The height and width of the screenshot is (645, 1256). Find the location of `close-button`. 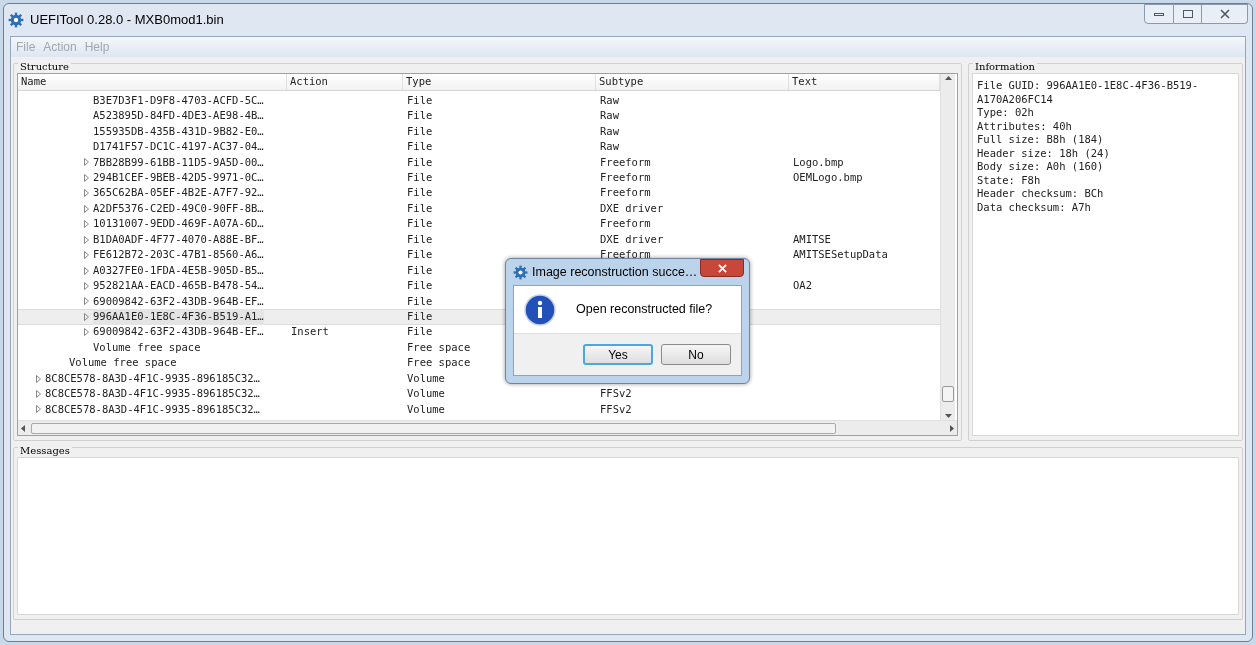

close-button is located at coordinates (722, 268).